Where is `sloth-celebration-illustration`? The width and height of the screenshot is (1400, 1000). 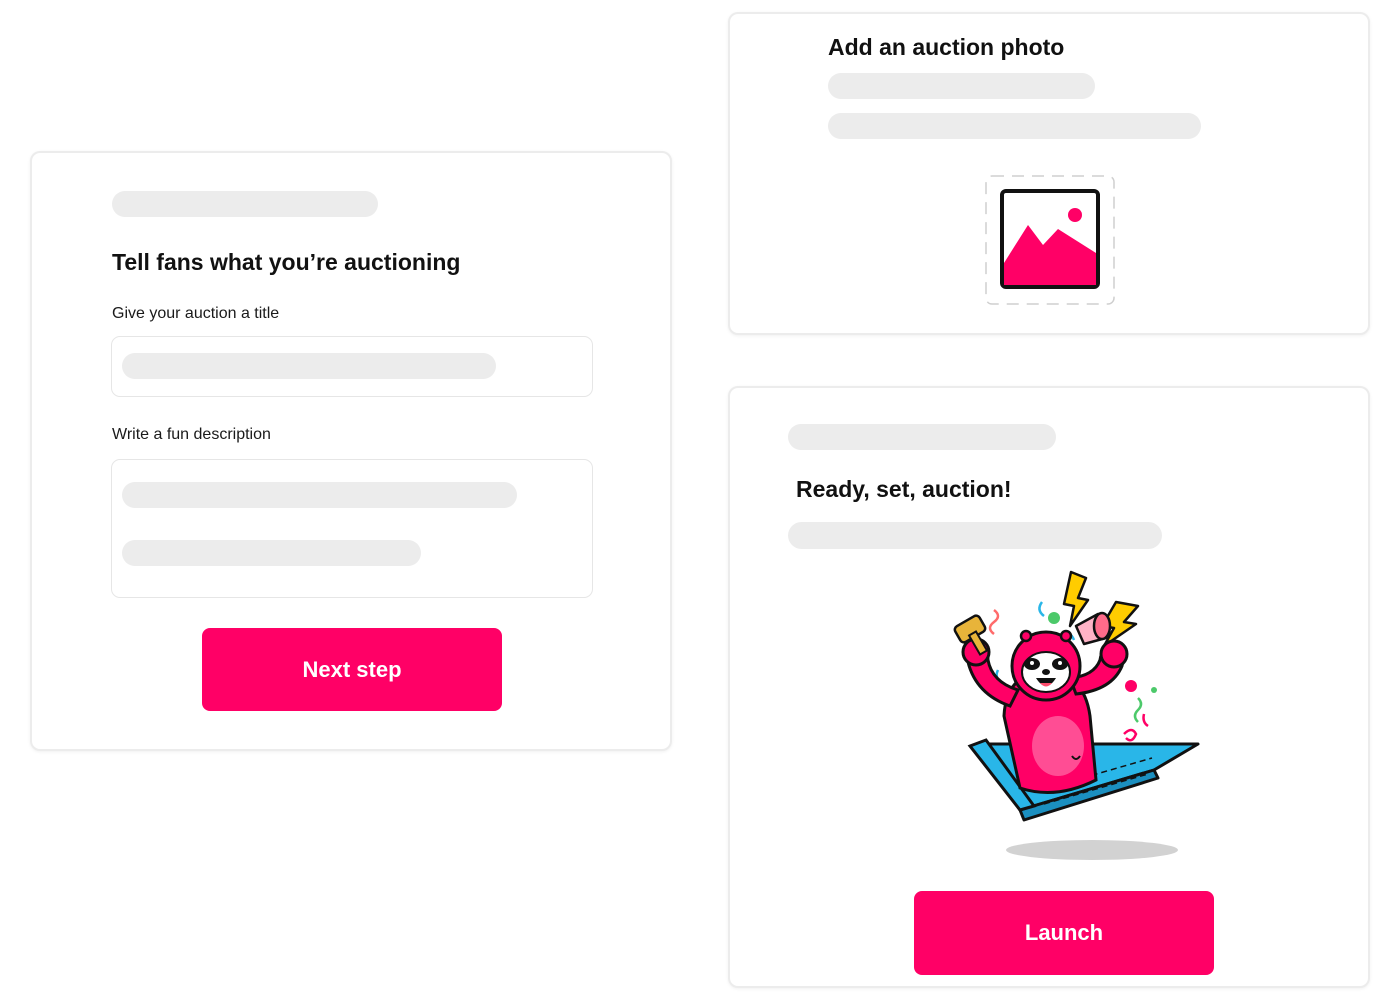
sloth-celebration-illustration is located at coordinates (1071, 716).